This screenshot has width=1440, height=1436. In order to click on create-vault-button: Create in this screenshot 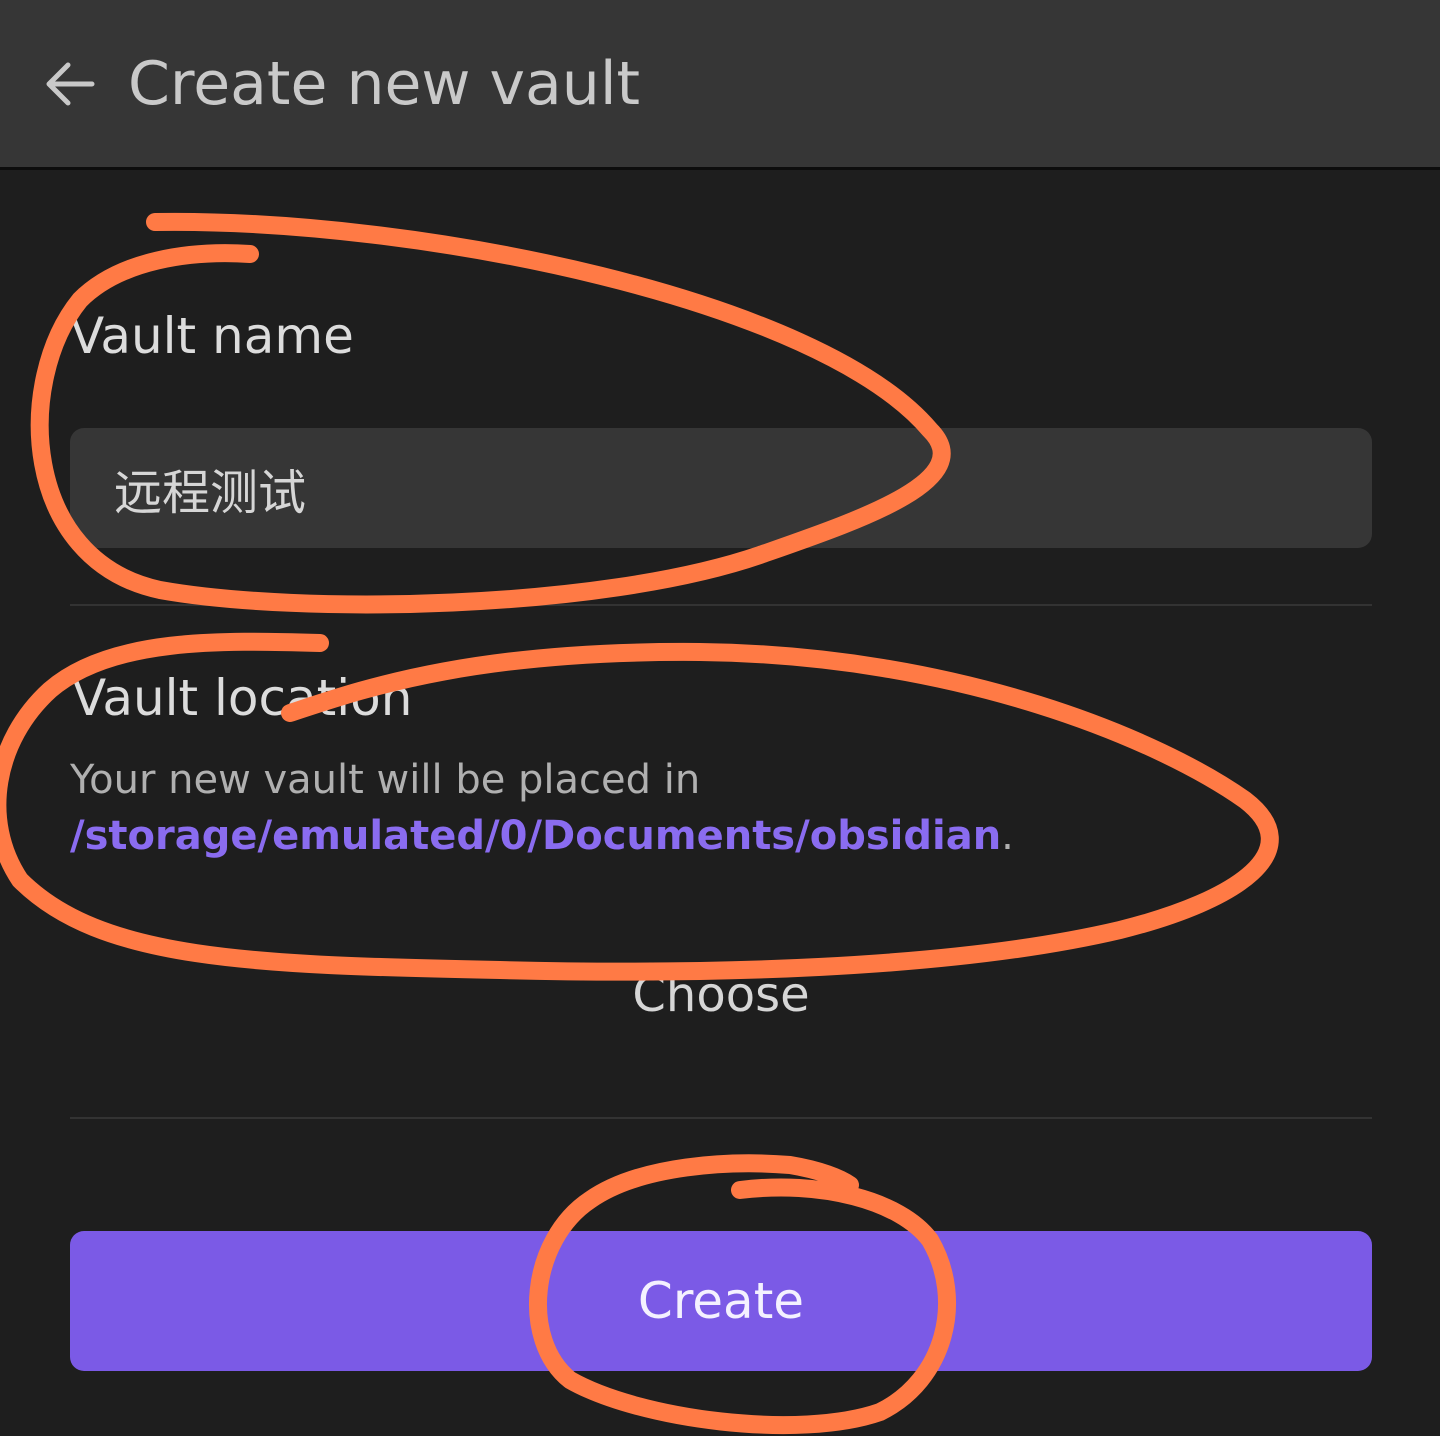, I will do `click(721, 1301)`.